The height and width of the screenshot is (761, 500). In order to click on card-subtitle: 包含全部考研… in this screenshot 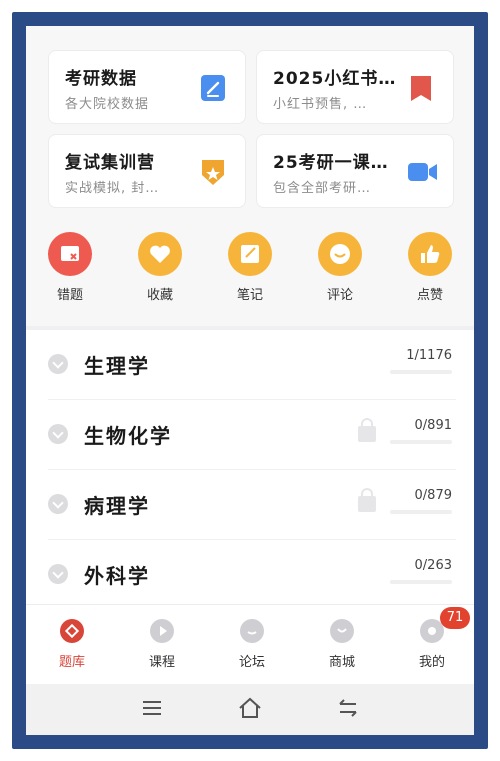, I will do `click(322, 188)`.